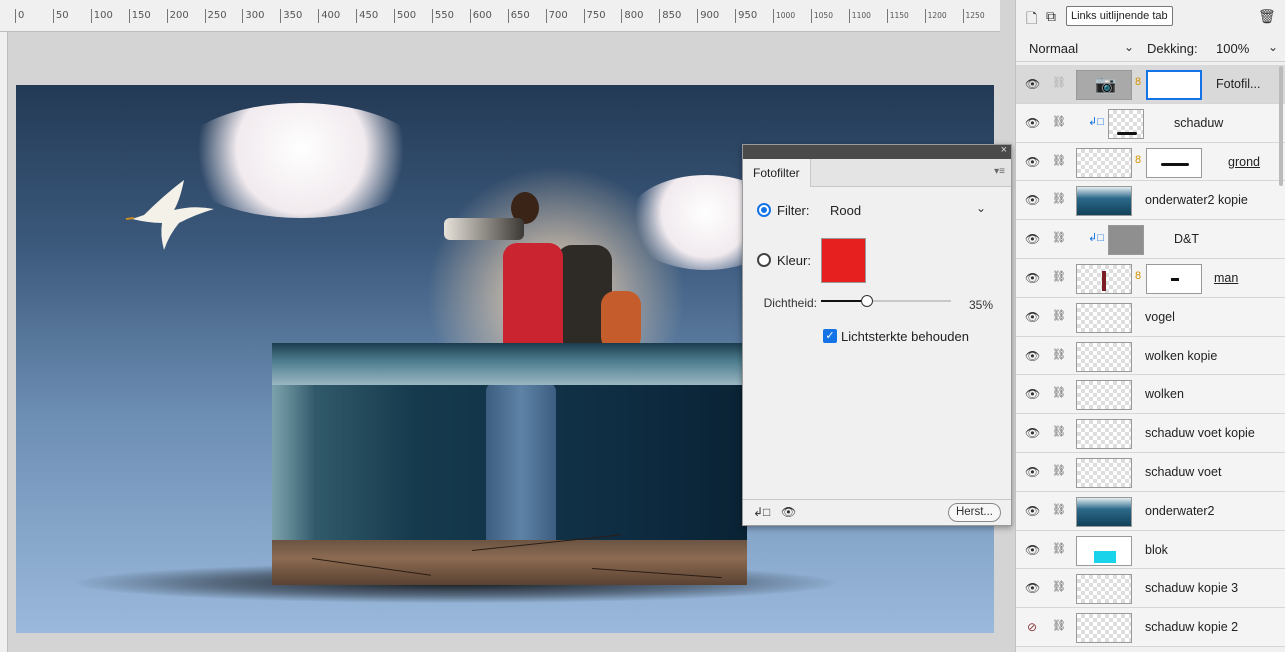  I want to click on trash-icon: 🗑, so click(1267, 16).